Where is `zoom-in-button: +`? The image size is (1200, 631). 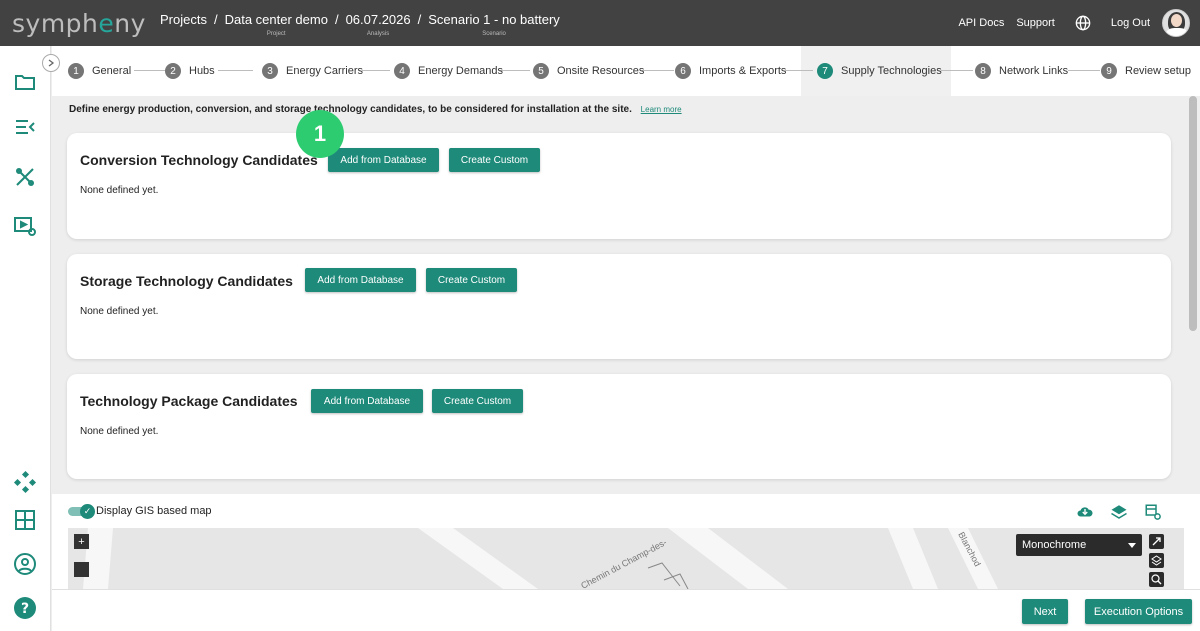
zoom-in-button: + is located at coordinates (81, 541).